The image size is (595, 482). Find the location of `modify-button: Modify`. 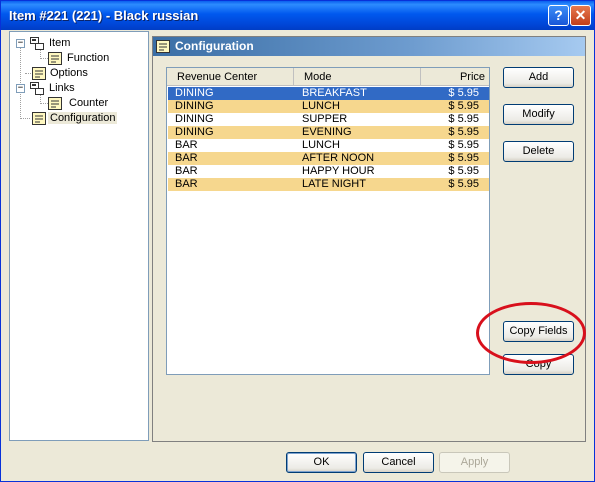

modify-button: Modify is located at coordinates (538, 114).